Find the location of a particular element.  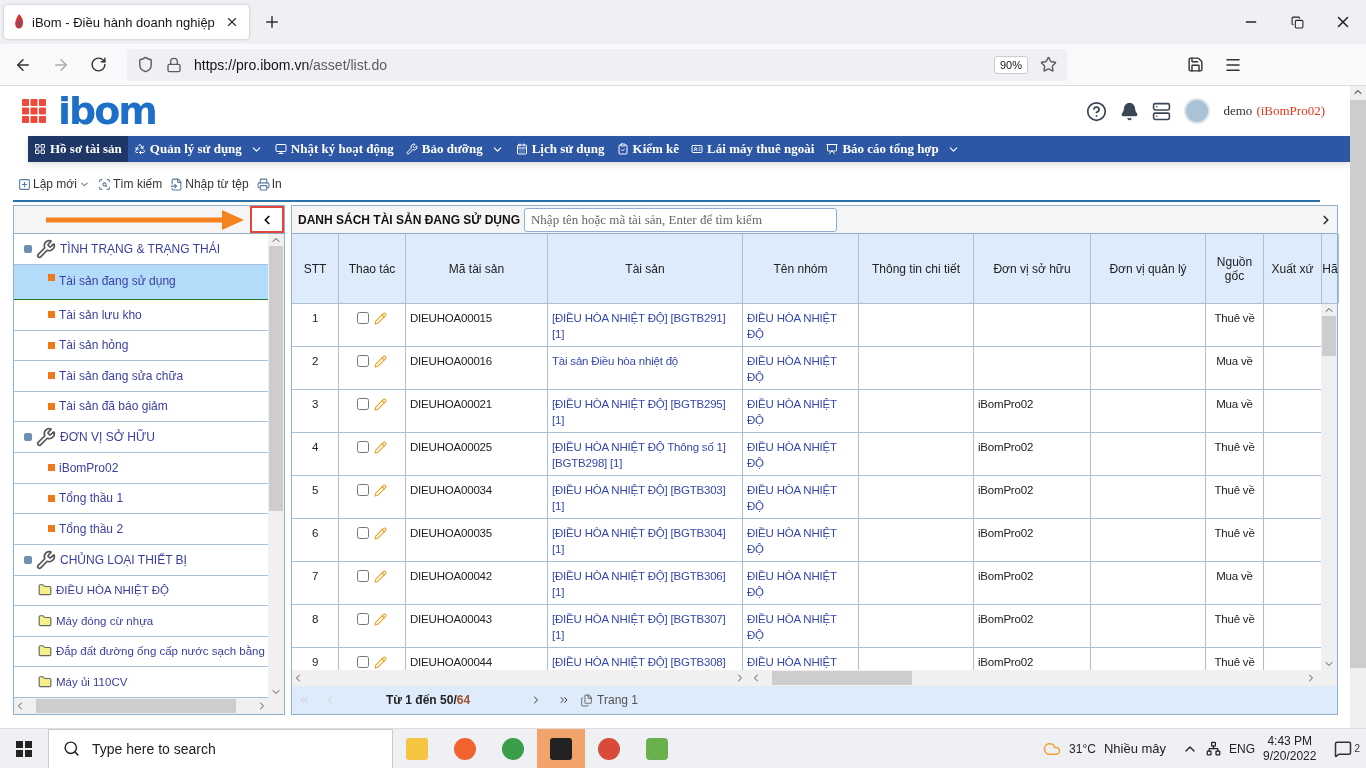

address-bar: https://pro.ibom.vn/asset/list.do 90% is located at coordinates (597, 64).